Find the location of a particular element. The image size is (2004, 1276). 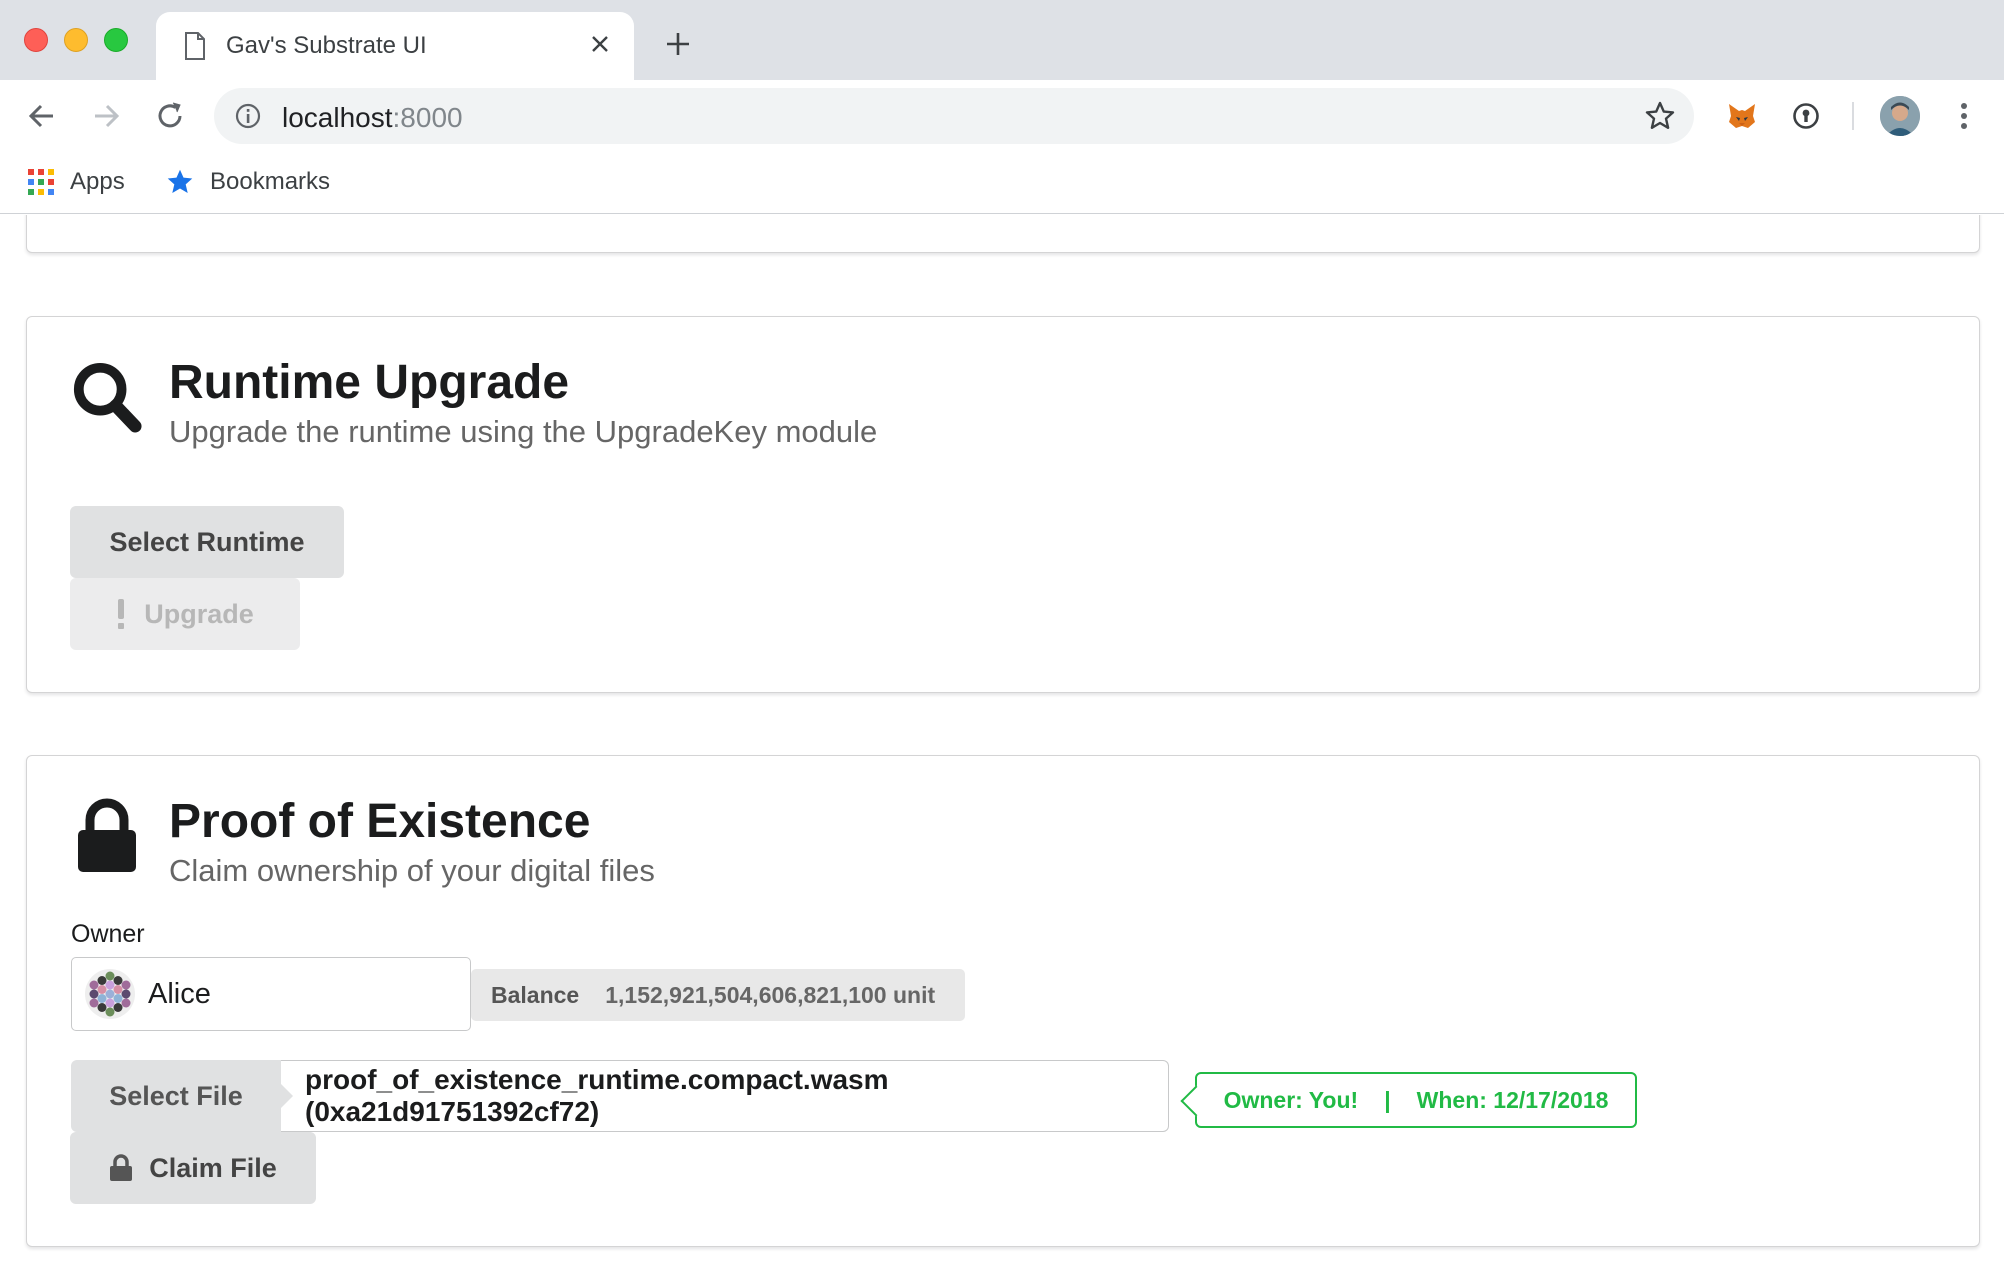

minimize-window-button is located at coordinates (76, 40).